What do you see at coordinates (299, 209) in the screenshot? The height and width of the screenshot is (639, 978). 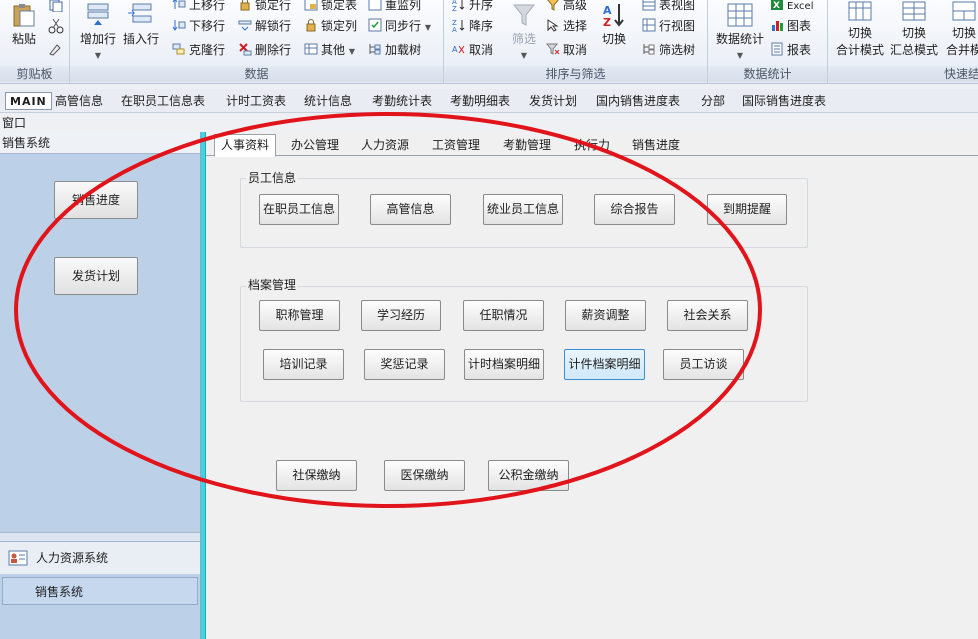 I see `active-employee-info-button: 在职员工信息` at bounding box center [299, 209].